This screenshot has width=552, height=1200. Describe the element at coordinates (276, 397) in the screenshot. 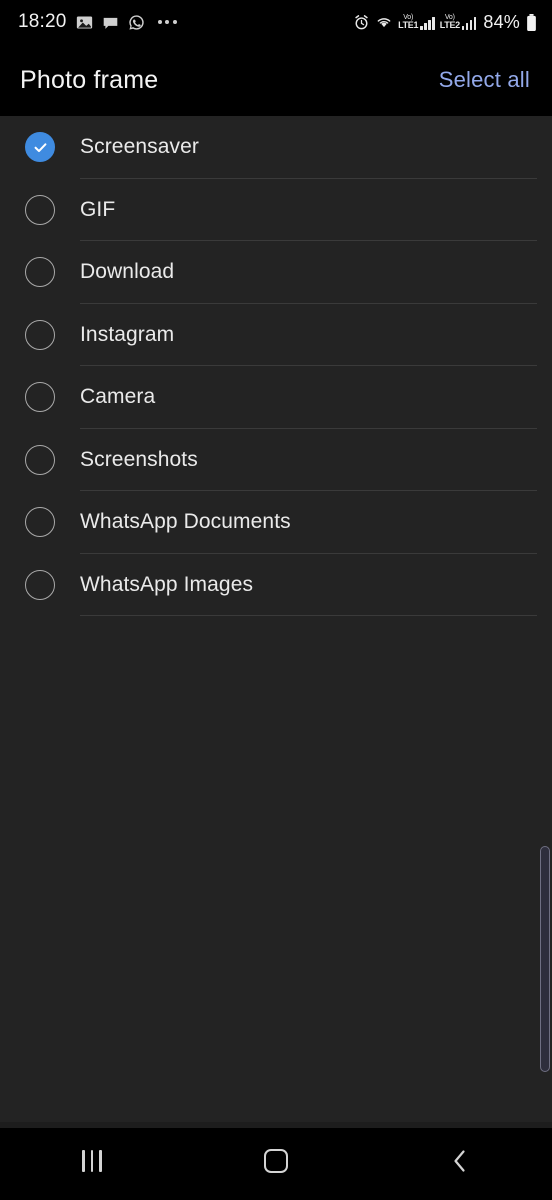

I see `list-item: Camera` at that location.